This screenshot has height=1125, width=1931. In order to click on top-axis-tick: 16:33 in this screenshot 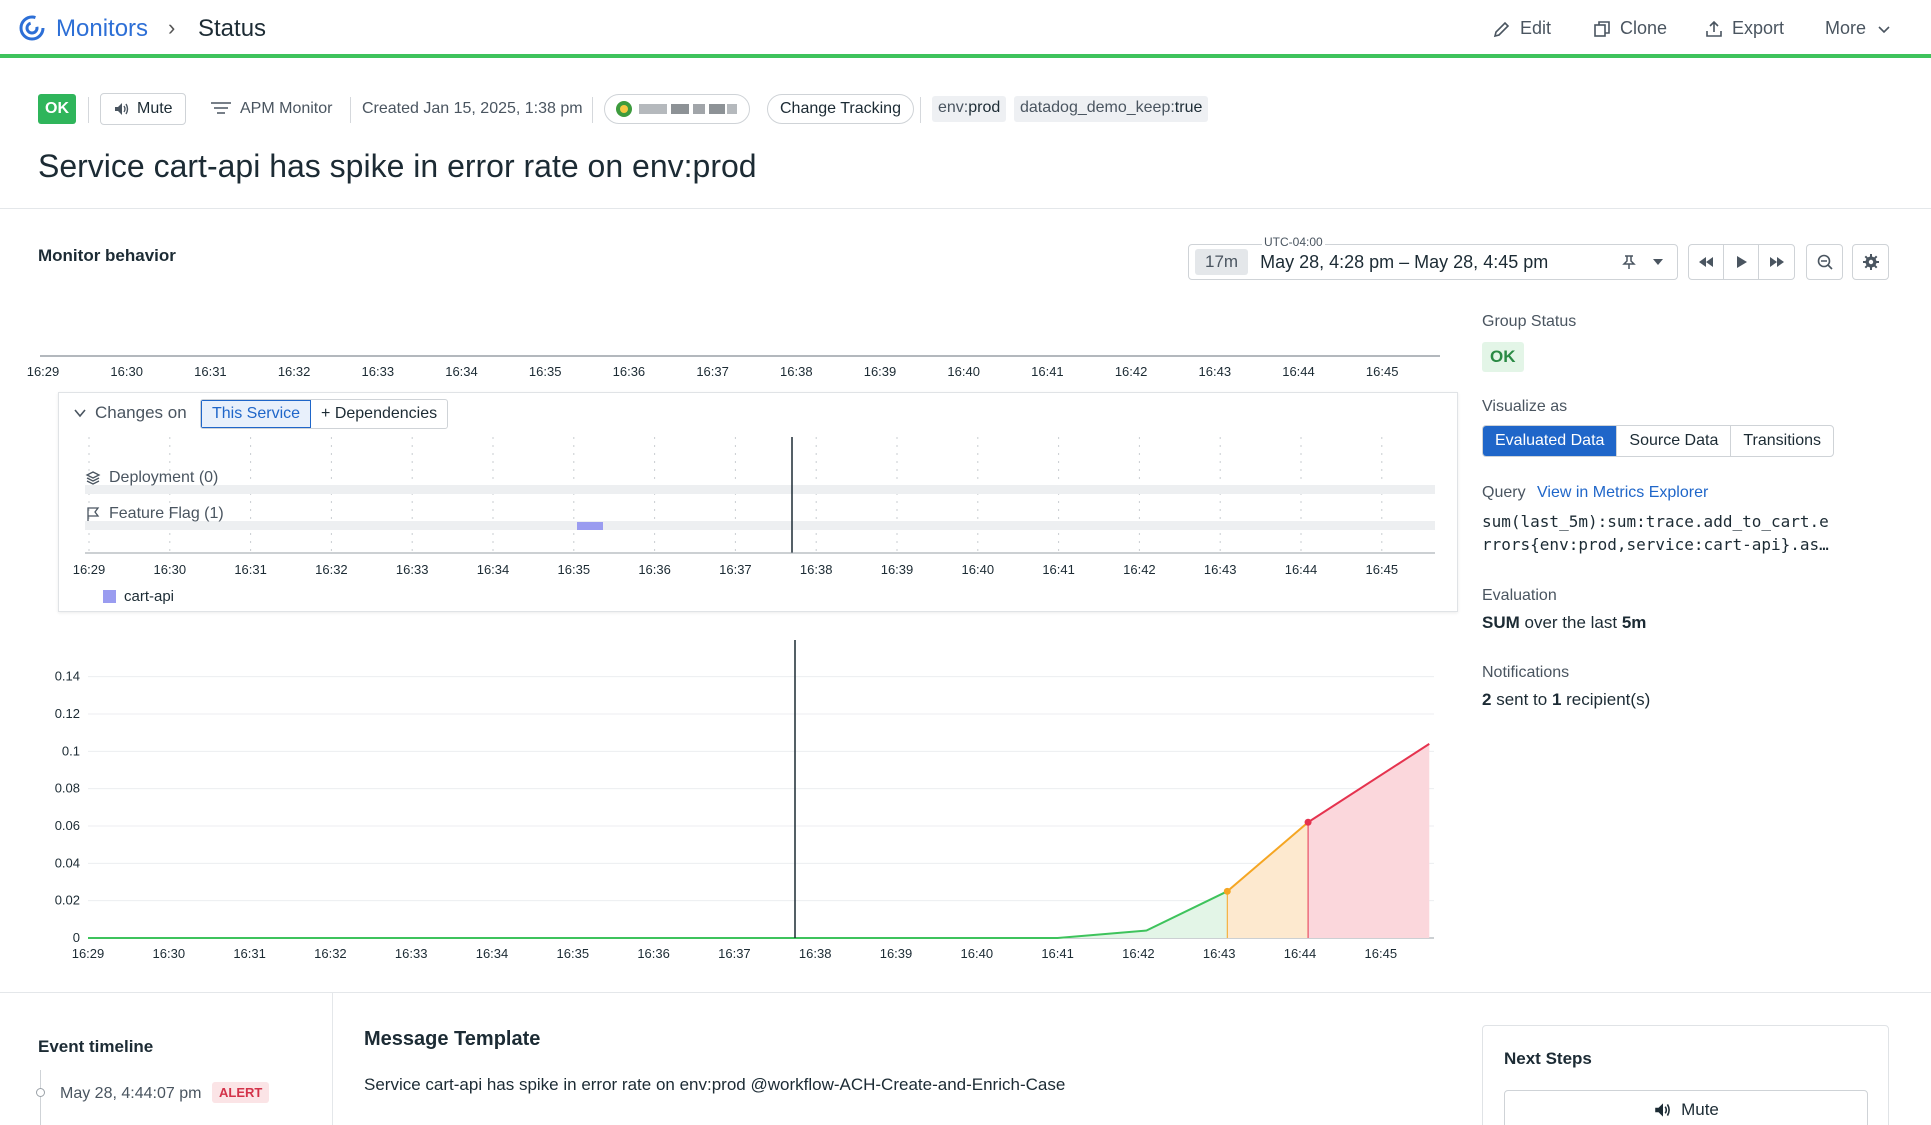, I will do `click(378, 371)`.